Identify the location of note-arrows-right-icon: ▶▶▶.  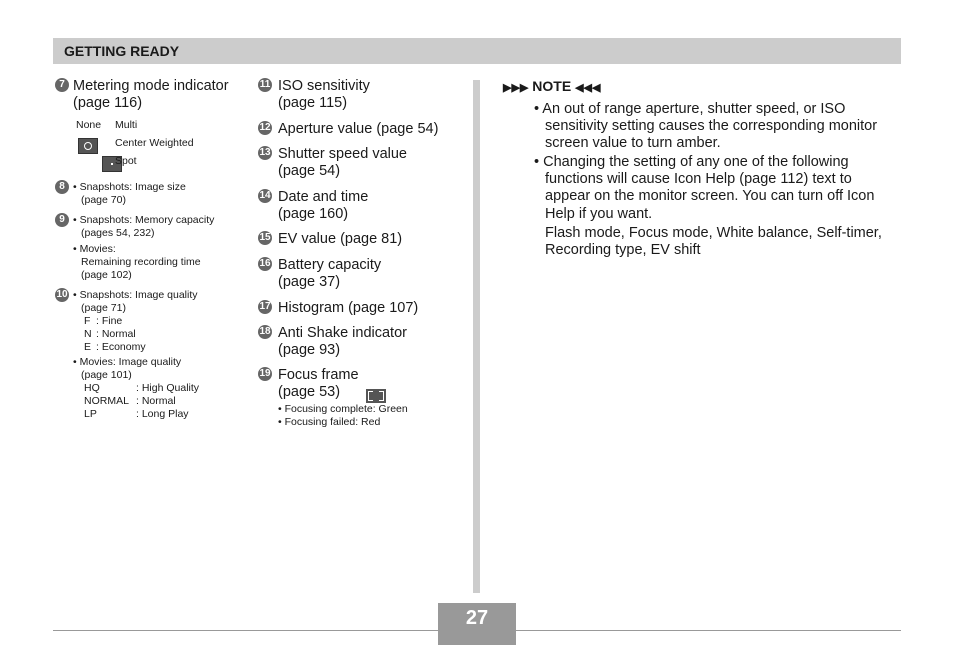
(516, 88).